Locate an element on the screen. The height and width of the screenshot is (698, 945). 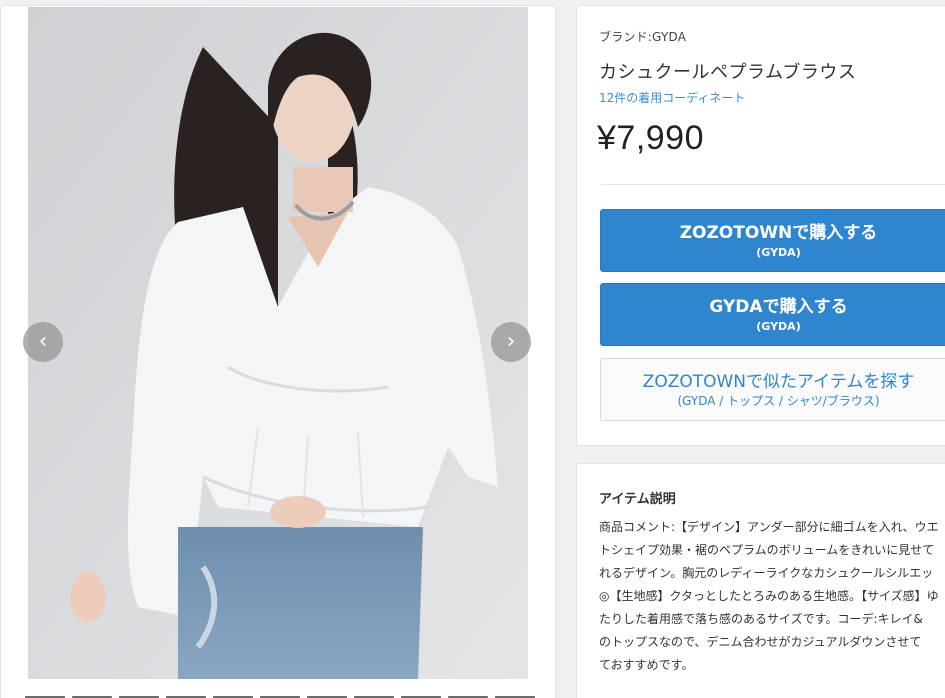
description-line: たりした着用感で落ち感のあるサイズです。コーデ:キレイ& is located at coordinates (761, 619).